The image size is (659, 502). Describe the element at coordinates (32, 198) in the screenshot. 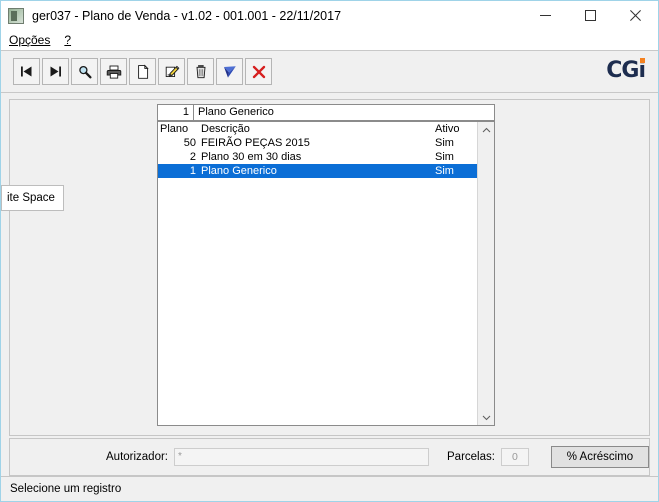

I see `whitespace-tooltip: ite Space` at that location.